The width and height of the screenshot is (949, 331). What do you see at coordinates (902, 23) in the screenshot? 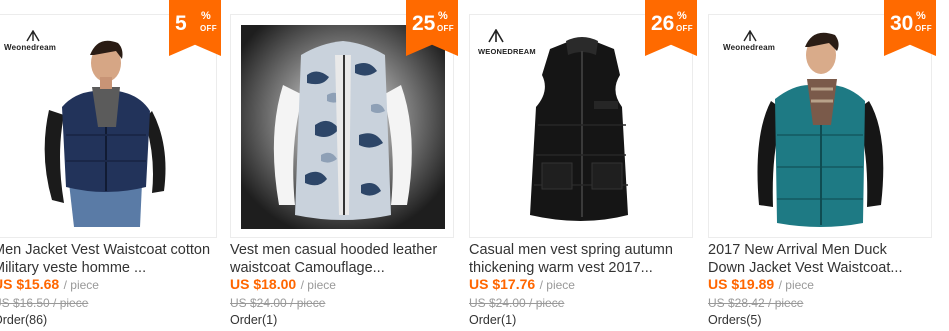
I see `discount-value: 30` at bounding box center [902, 23].